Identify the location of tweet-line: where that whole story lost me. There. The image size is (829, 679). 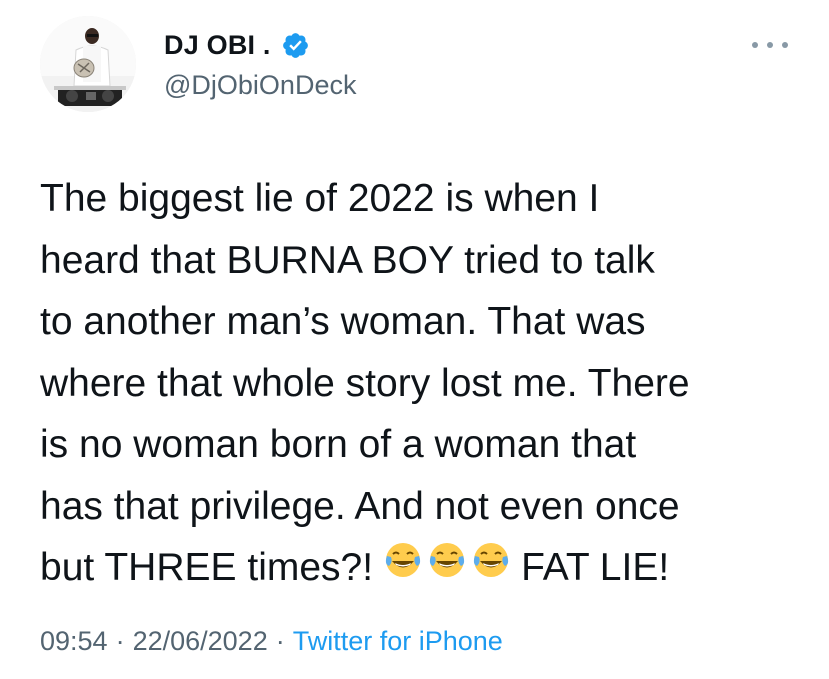
(365, 383).